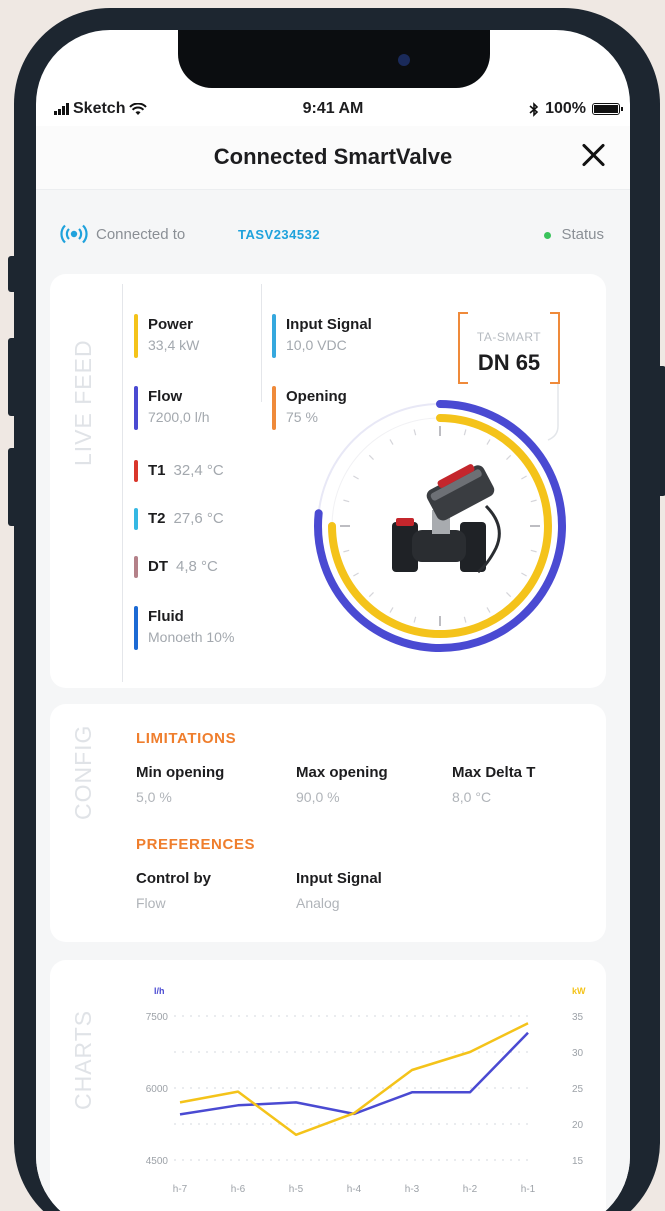 The height and width of the screenshot is (1211, 665). Describe the element at coordinates (660, 431) in the screenshot. I see `phone-power-button` at that location.